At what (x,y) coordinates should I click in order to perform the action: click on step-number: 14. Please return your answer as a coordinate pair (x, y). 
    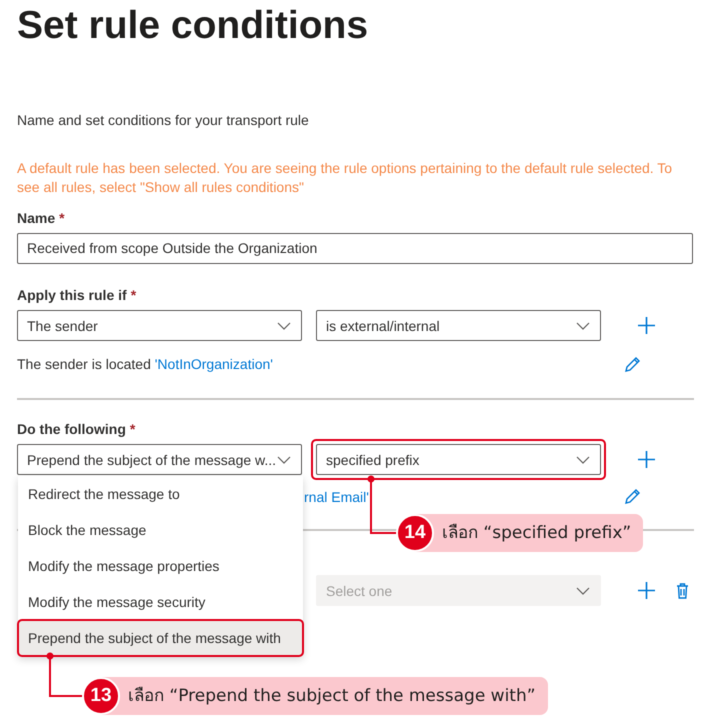
    Looking at the image, I should click on (415, 533).